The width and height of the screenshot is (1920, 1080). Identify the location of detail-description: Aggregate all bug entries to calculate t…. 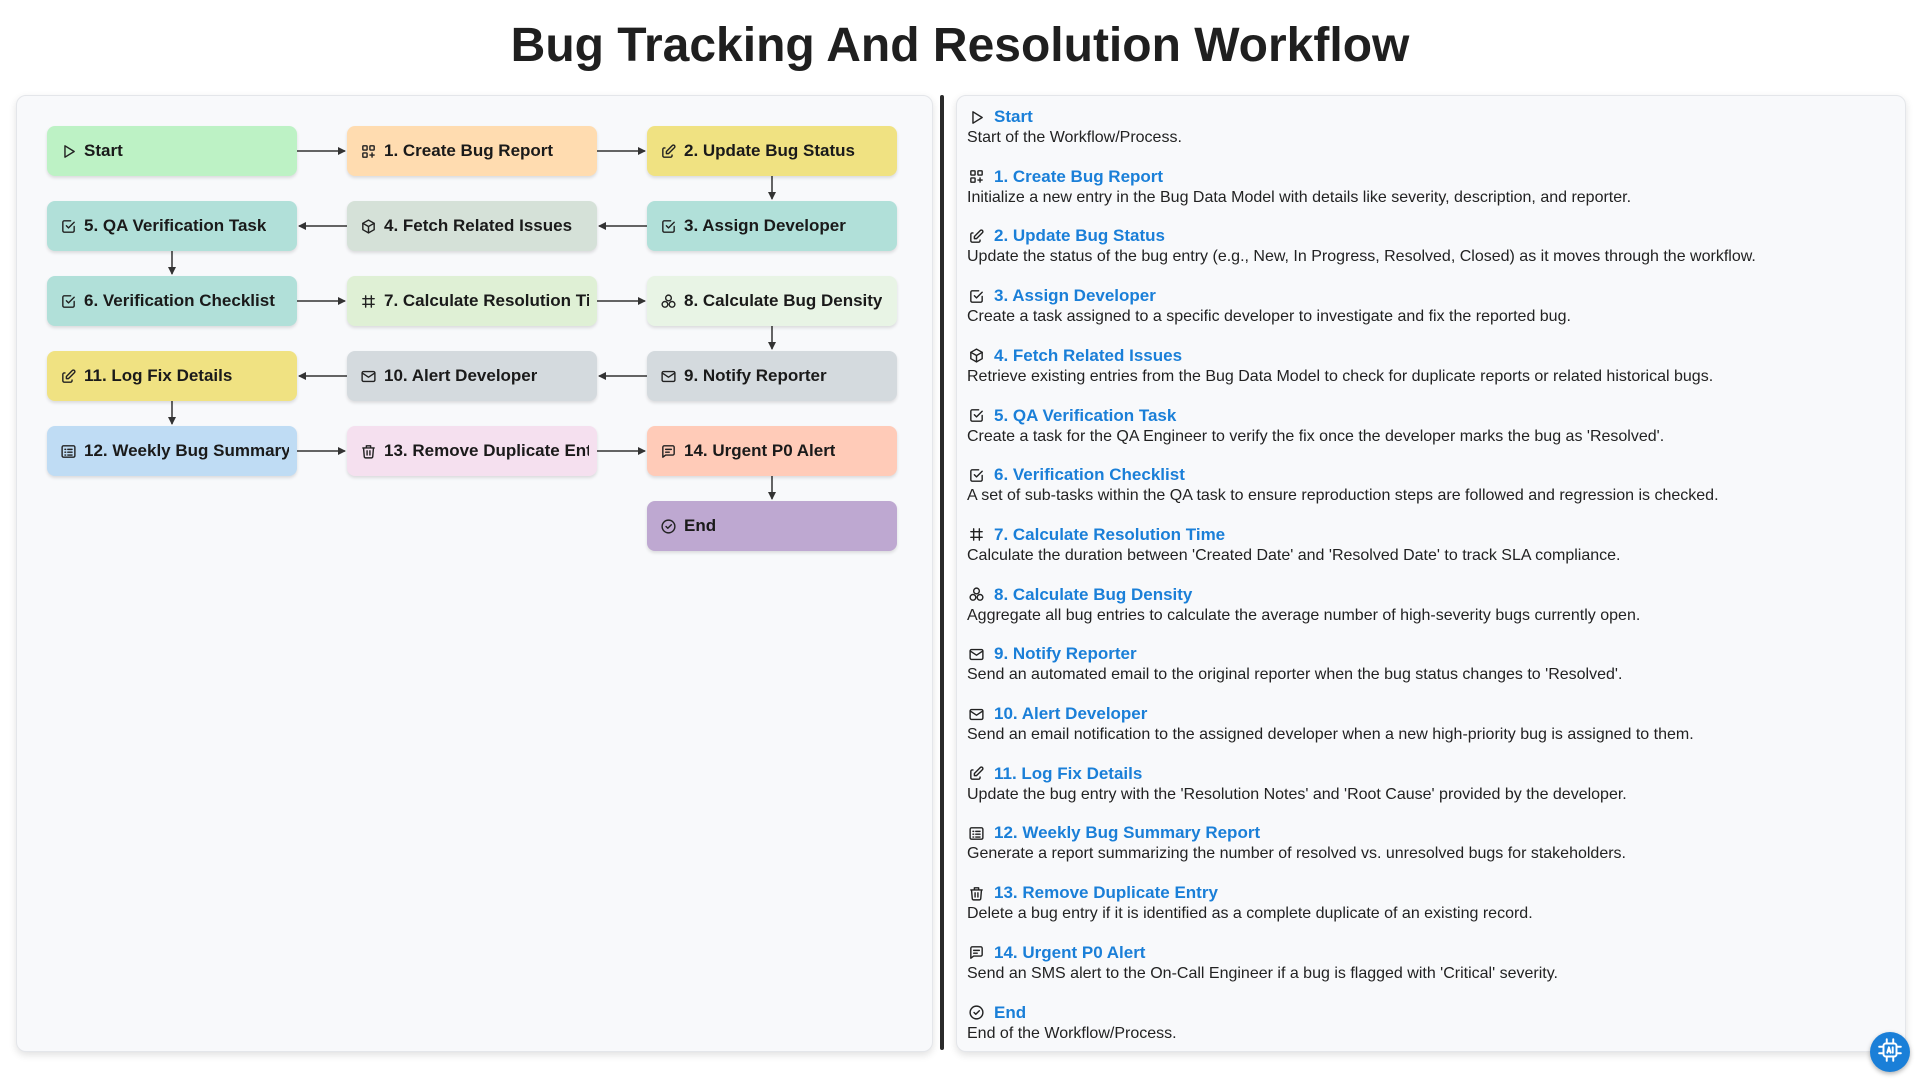
(1304, 615).